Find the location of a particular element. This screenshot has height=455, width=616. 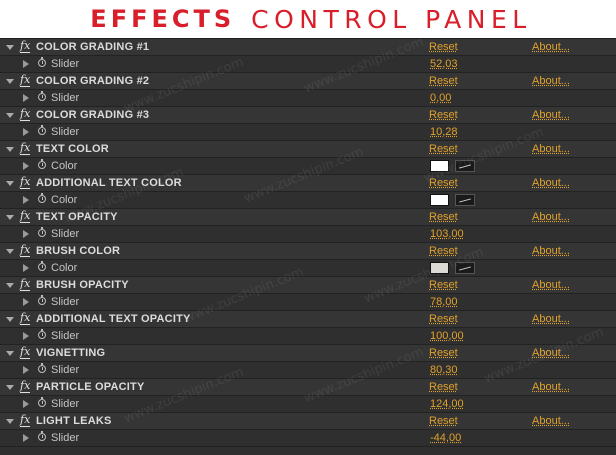

effect-param-vignetting: Slider 80,30 is located at coordinates (308, 370).